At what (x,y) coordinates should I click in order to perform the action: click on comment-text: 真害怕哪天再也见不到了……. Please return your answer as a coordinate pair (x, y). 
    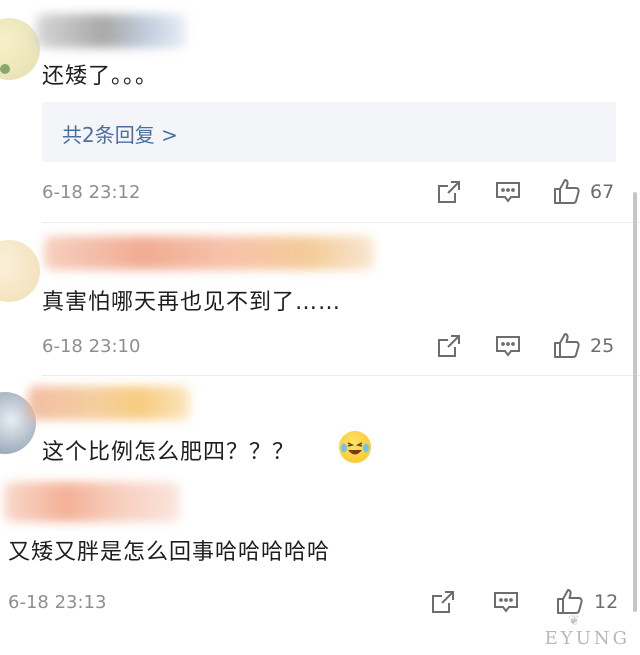
    Looking at the image, I should click on (192, 302).